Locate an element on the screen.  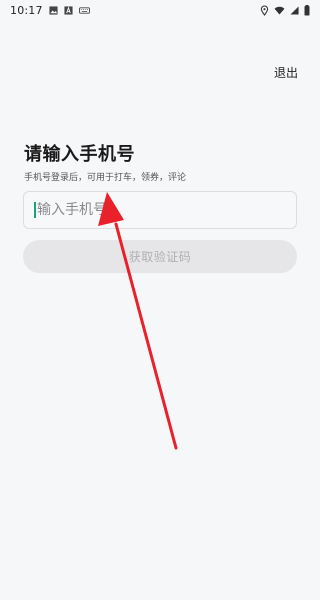
get-code-button: 获取验证码 is located at coordinates (160, 256).